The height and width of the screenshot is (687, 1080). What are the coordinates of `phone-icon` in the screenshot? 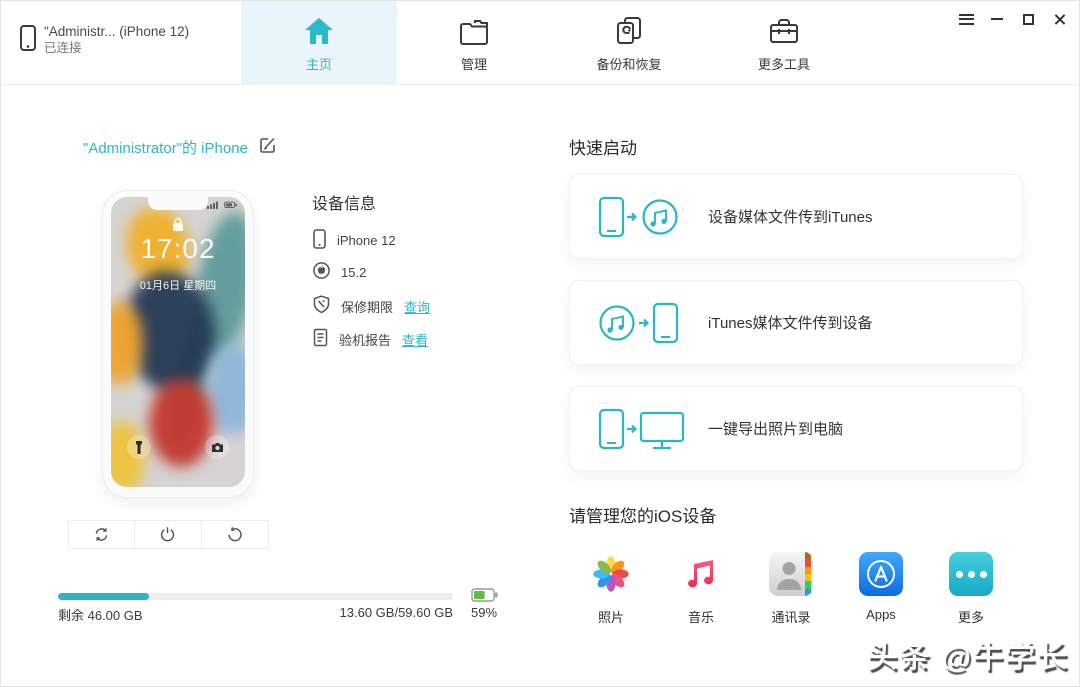 It's located at (319, 240).